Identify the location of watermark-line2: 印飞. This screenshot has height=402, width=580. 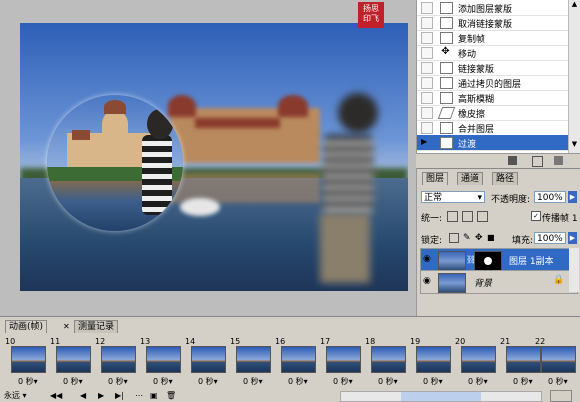
(371, 18).